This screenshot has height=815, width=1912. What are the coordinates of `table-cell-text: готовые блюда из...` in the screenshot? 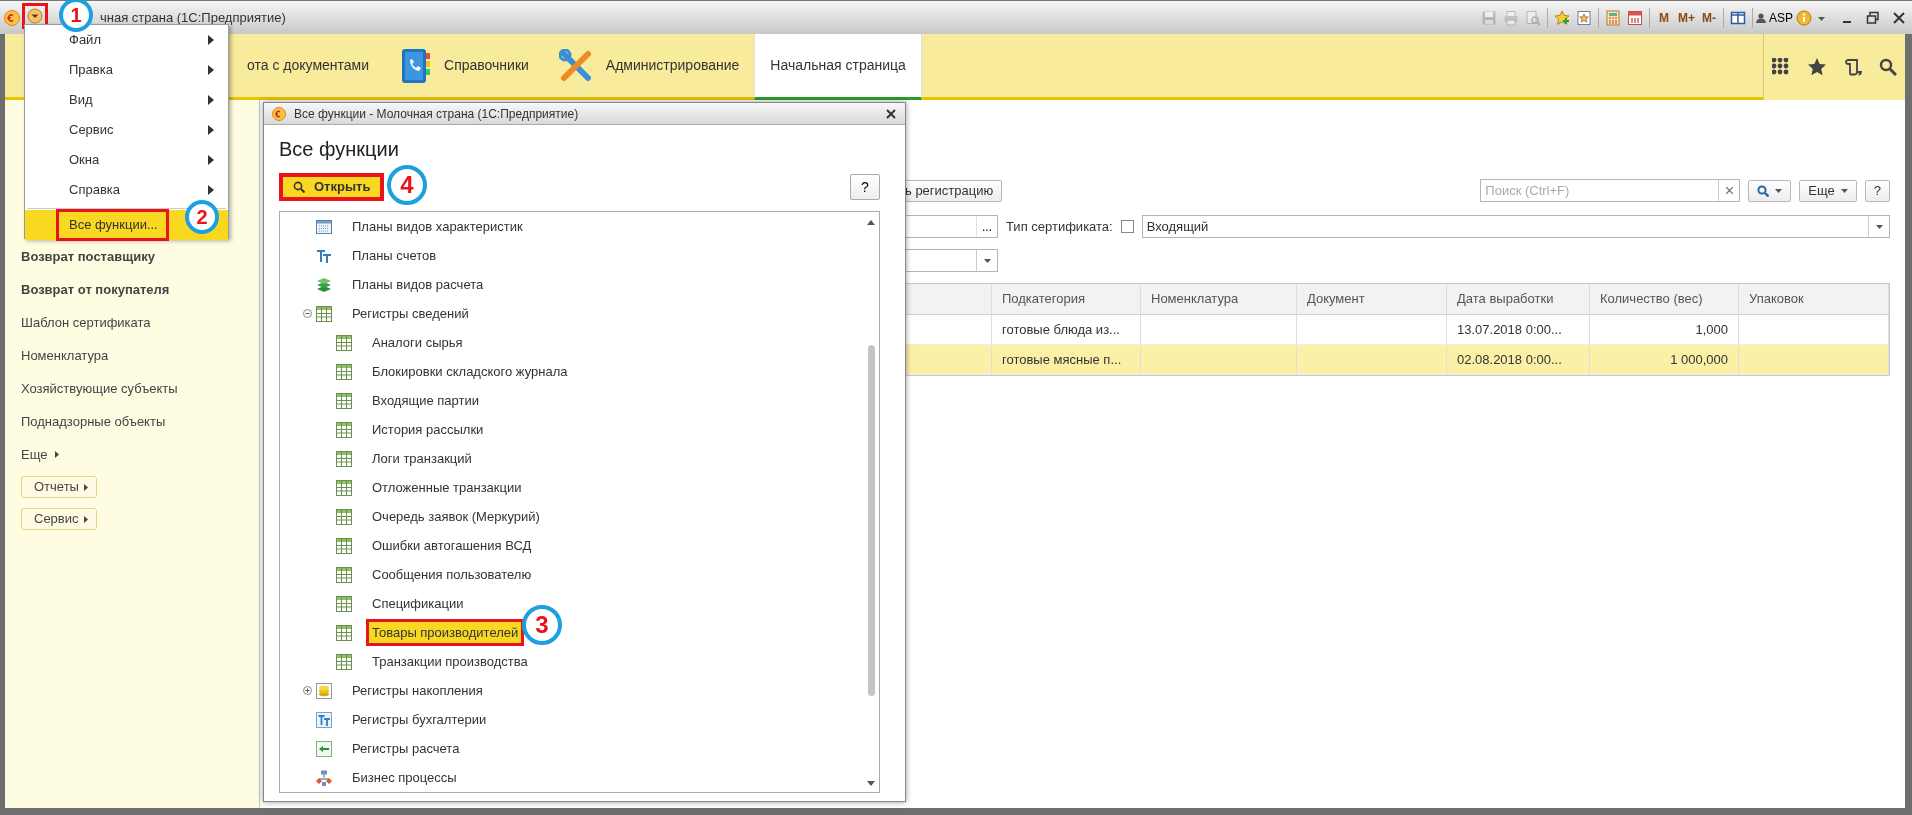 It's located at (1061, 329).